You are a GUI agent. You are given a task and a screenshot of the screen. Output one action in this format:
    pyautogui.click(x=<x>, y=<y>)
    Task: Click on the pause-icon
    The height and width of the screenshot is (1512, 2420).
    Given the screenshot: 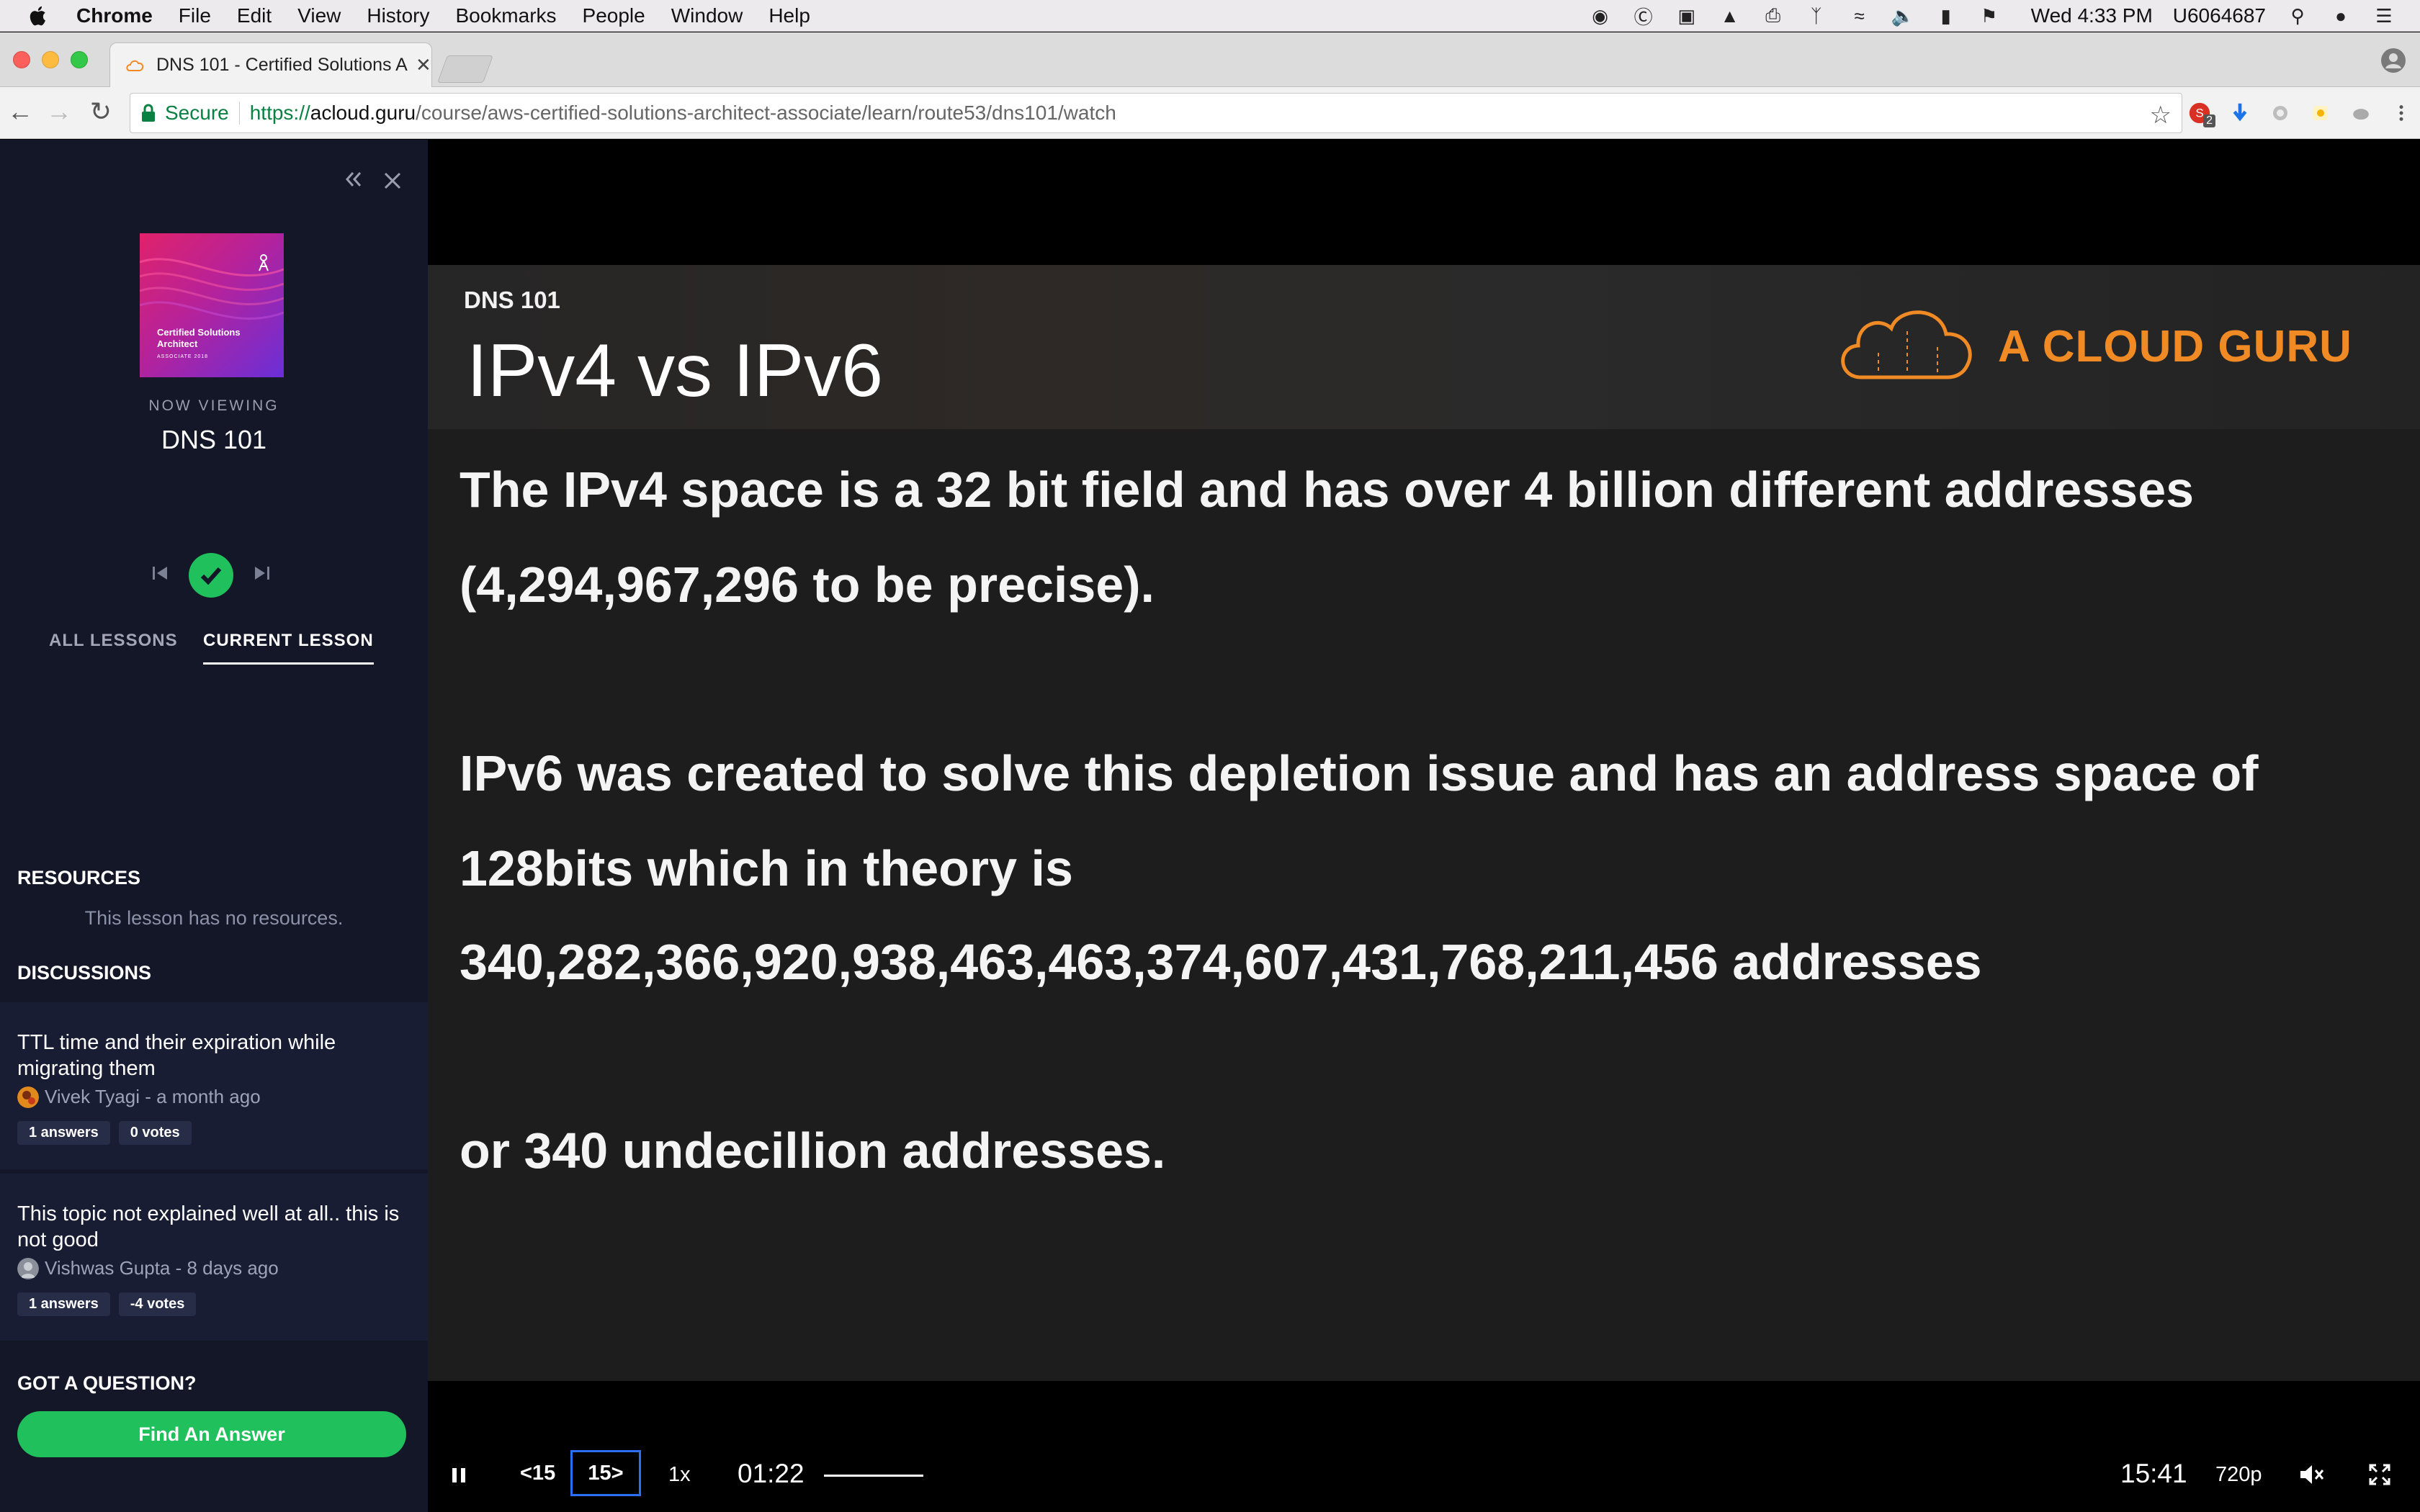 What is the action you would take?
    pyautogui.click(x=458, y=1475)
    